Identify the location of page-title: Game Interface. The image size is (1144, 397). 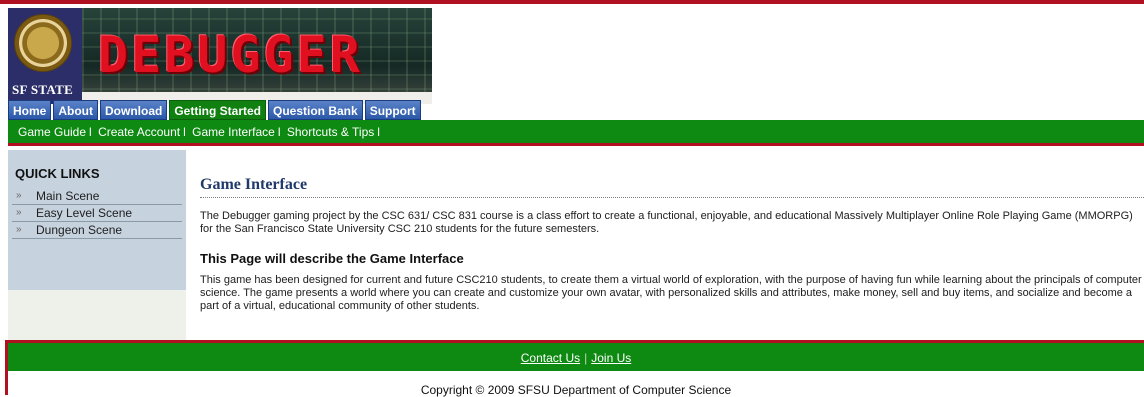
(254, 184).